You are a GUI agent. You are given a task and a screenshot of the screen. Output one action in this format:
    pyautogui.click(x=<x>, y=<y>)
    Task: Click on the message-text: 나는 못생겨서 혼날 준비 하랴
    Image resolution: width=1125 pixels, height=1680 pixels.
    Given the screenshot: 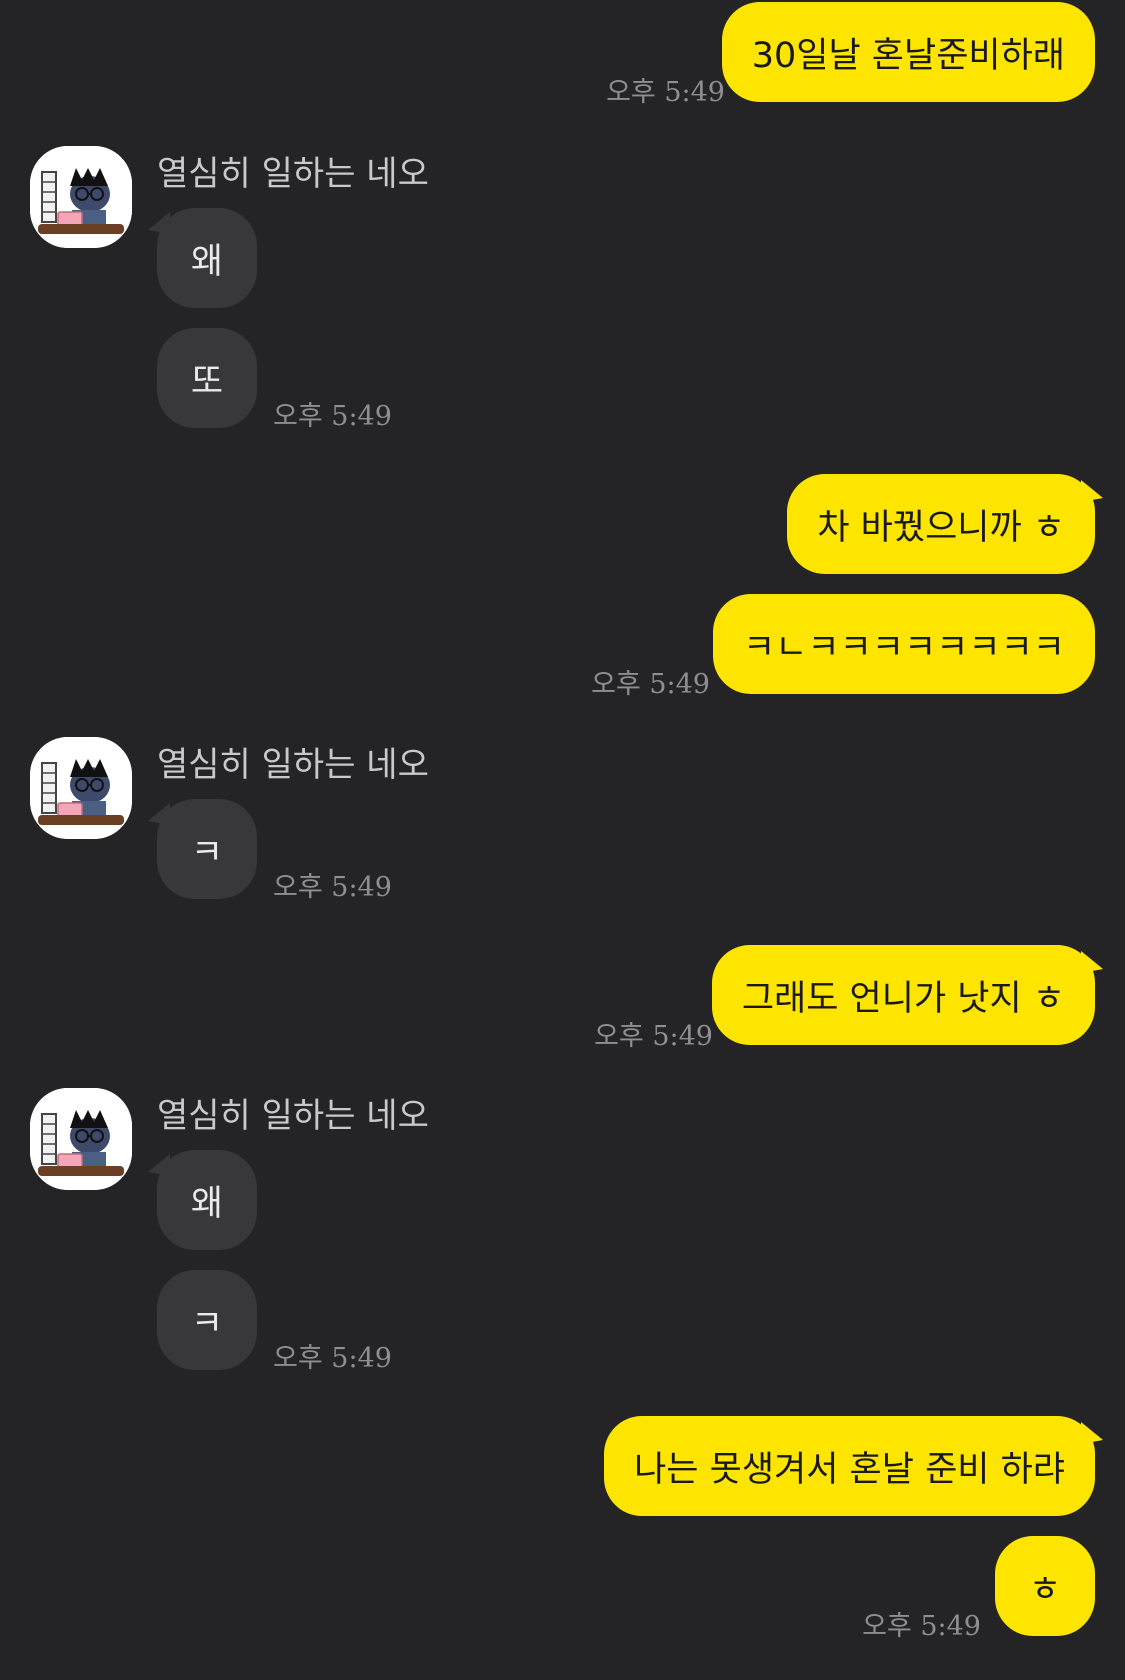 What is the action you would take?
    pyautogui.click(x=849, y=1469)
    